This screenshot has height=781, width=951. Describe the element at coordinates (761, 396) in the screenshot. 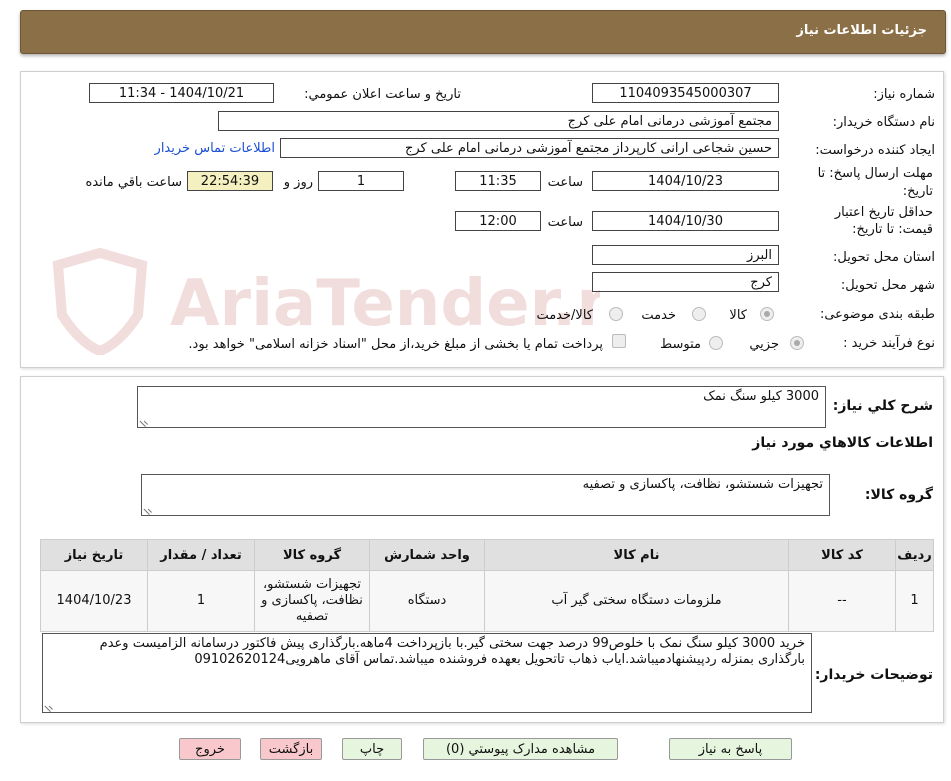

I see `summary-text: 3000 کیلو سنگ نمک` at that location.